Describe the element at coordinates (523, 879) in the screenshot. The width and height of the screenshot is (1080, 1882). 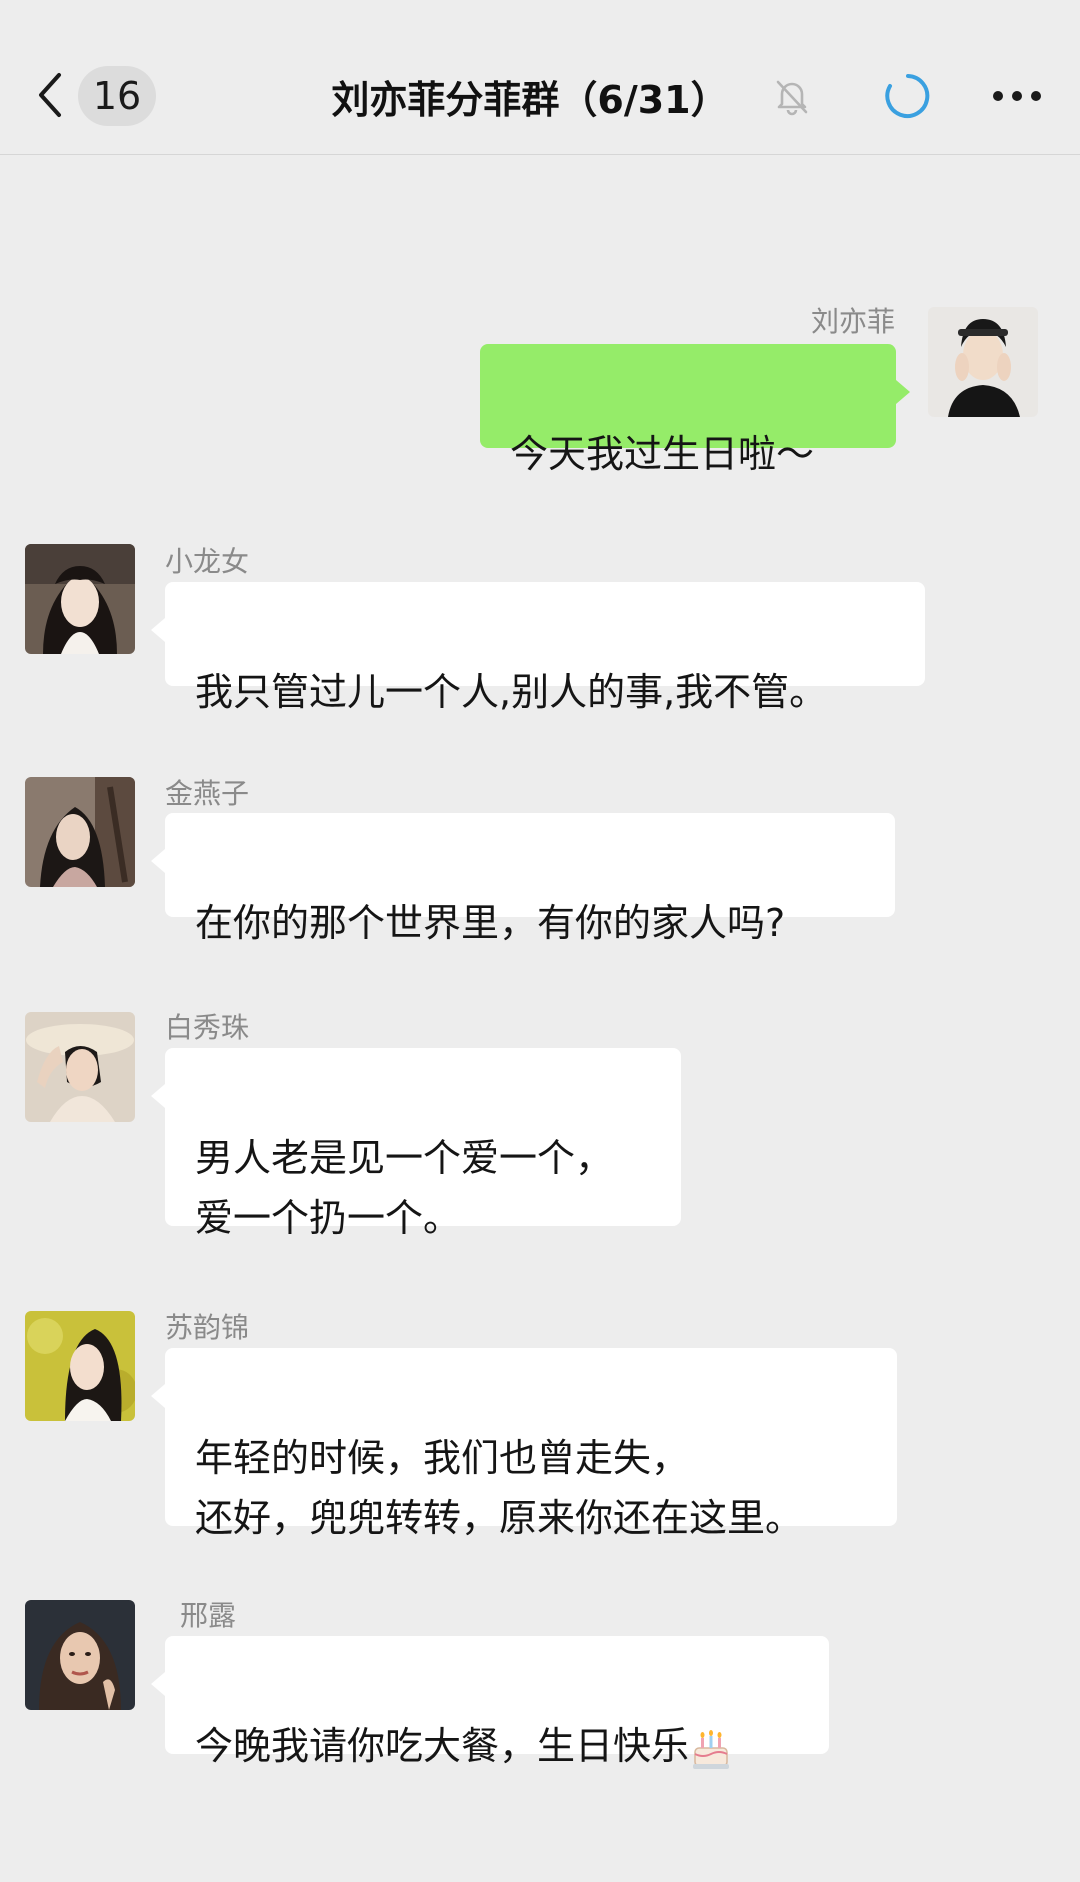
I see `message-bubble: 在你的那个世界里，有你的家人吗?` at that location.